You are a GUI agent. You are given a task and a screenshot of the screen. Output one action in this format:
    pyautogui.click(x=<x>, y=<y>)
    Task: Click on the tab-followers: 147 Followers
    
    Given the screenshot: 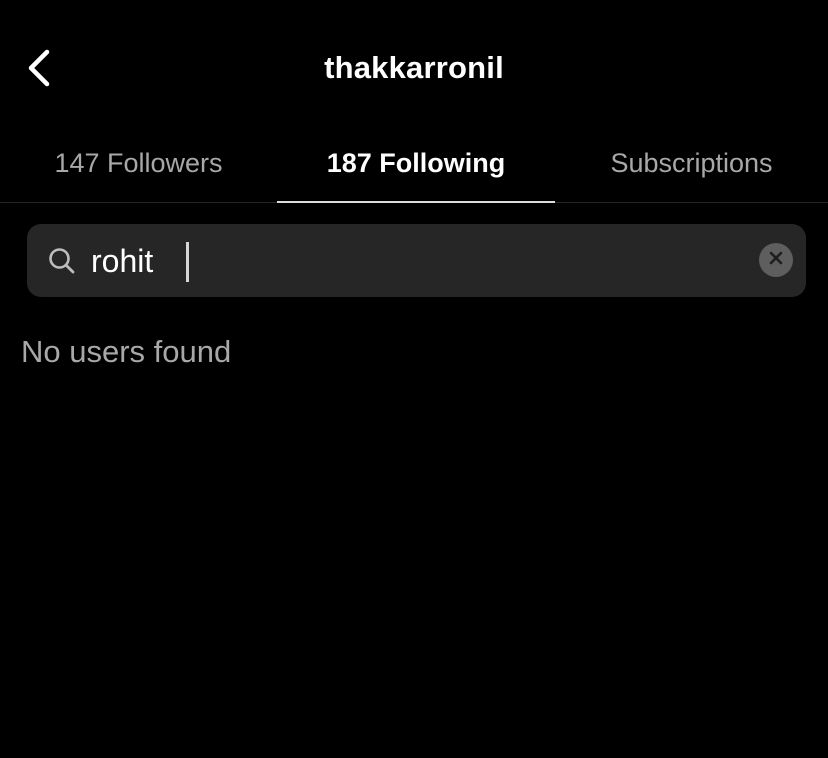 What is the action you would take?
    pyautogui.click(x=138, y=165)
    